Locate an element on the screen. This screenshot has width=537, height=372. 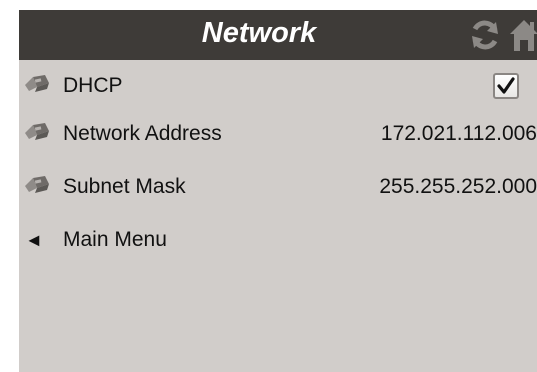
checkmark-icon is located at coordinates (506, 85).